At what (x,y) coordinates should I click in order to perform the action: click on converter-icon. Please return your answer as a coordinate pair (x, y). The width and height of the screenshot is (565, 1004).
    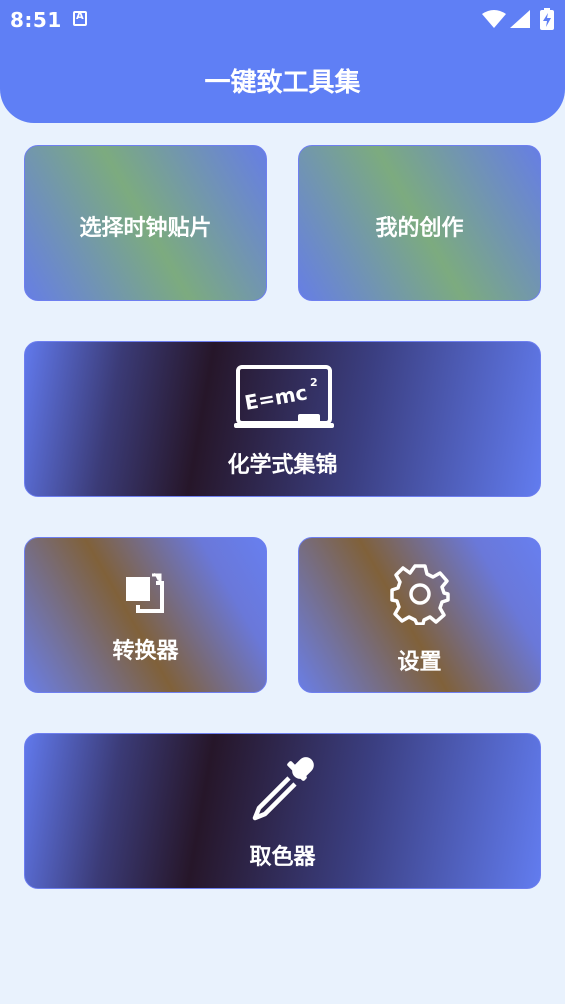
    Looking at the image, I should click on (145, 593).